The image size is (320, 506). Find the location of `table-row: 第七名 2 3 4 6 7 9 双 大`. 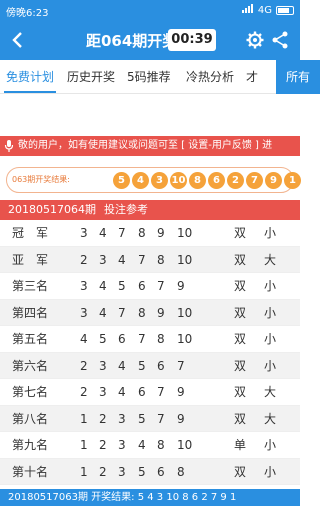

table-row: 第七名 2 3 4 6 7 9 双 大 is located at coordinates (150, 392).